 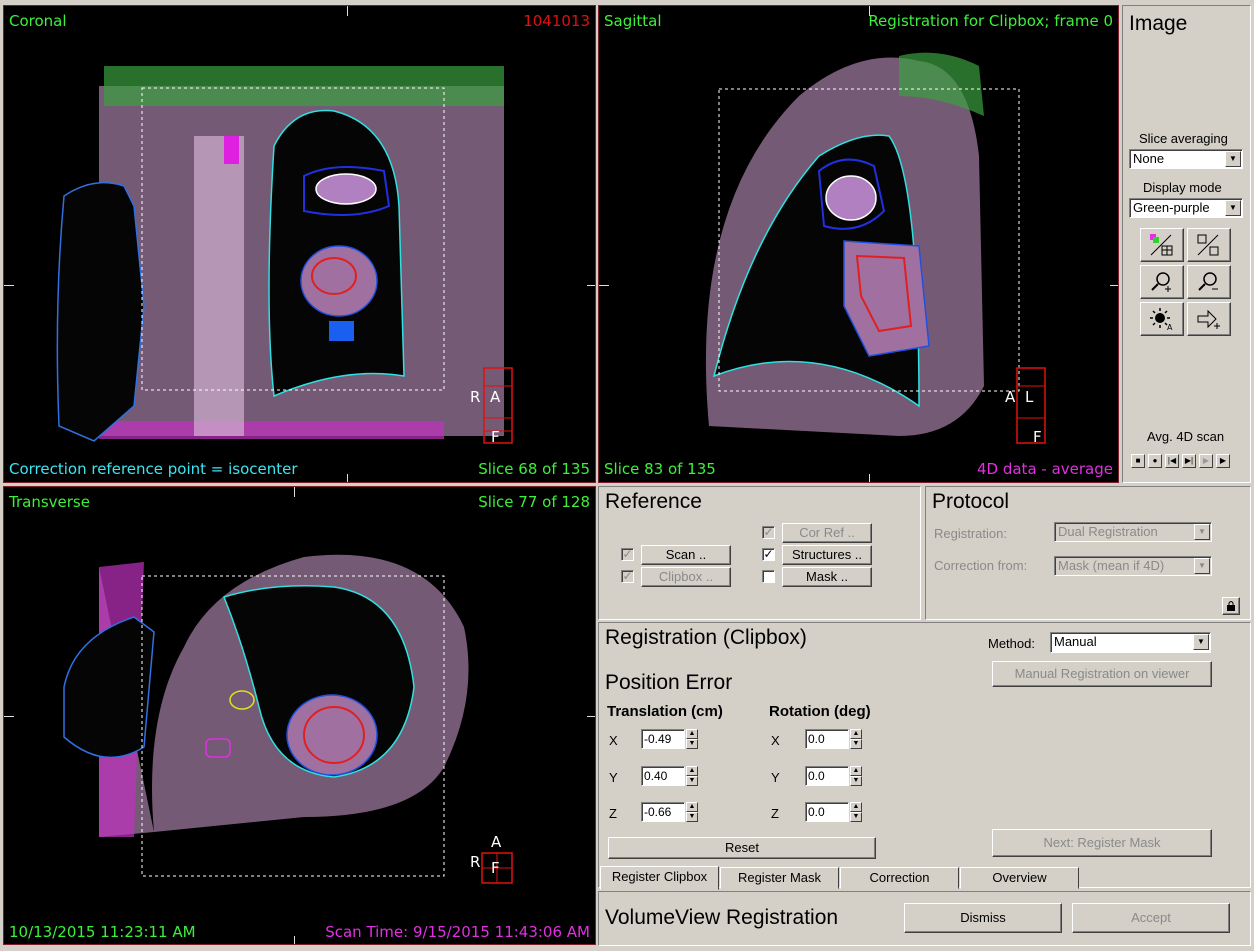 I want to click on clipbox-button: Clipbox .., so click(x=686, y=577).